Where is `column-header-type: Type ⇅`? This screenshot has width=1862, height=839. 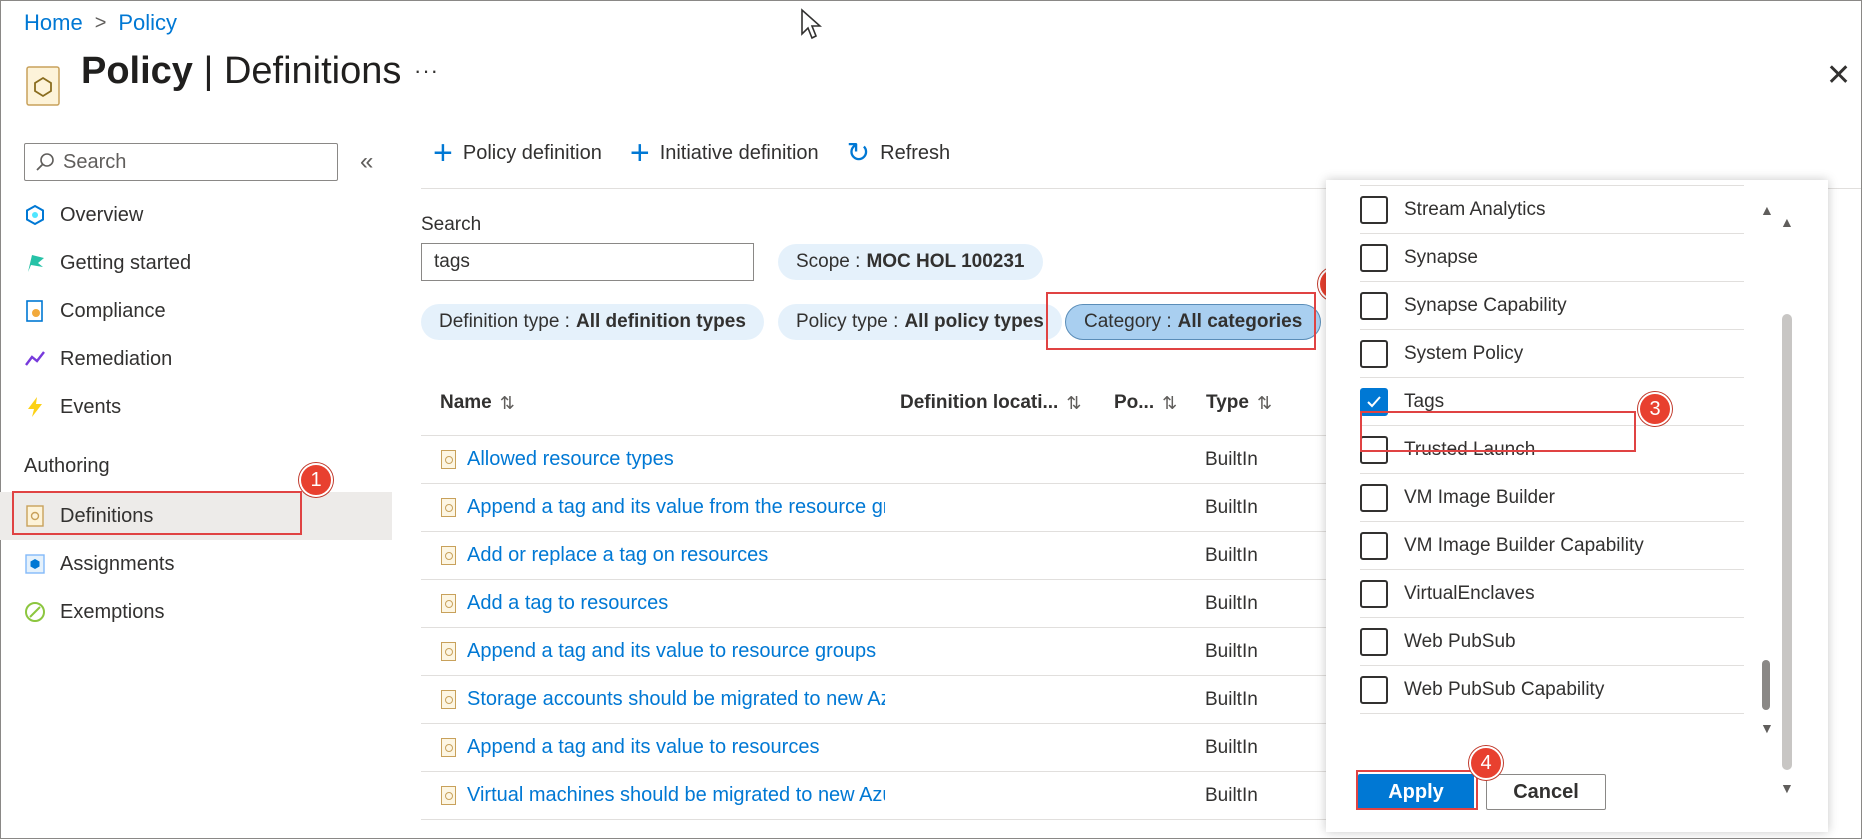 column-header-type: Type ⇅ is located at coordinates (1239, 403).